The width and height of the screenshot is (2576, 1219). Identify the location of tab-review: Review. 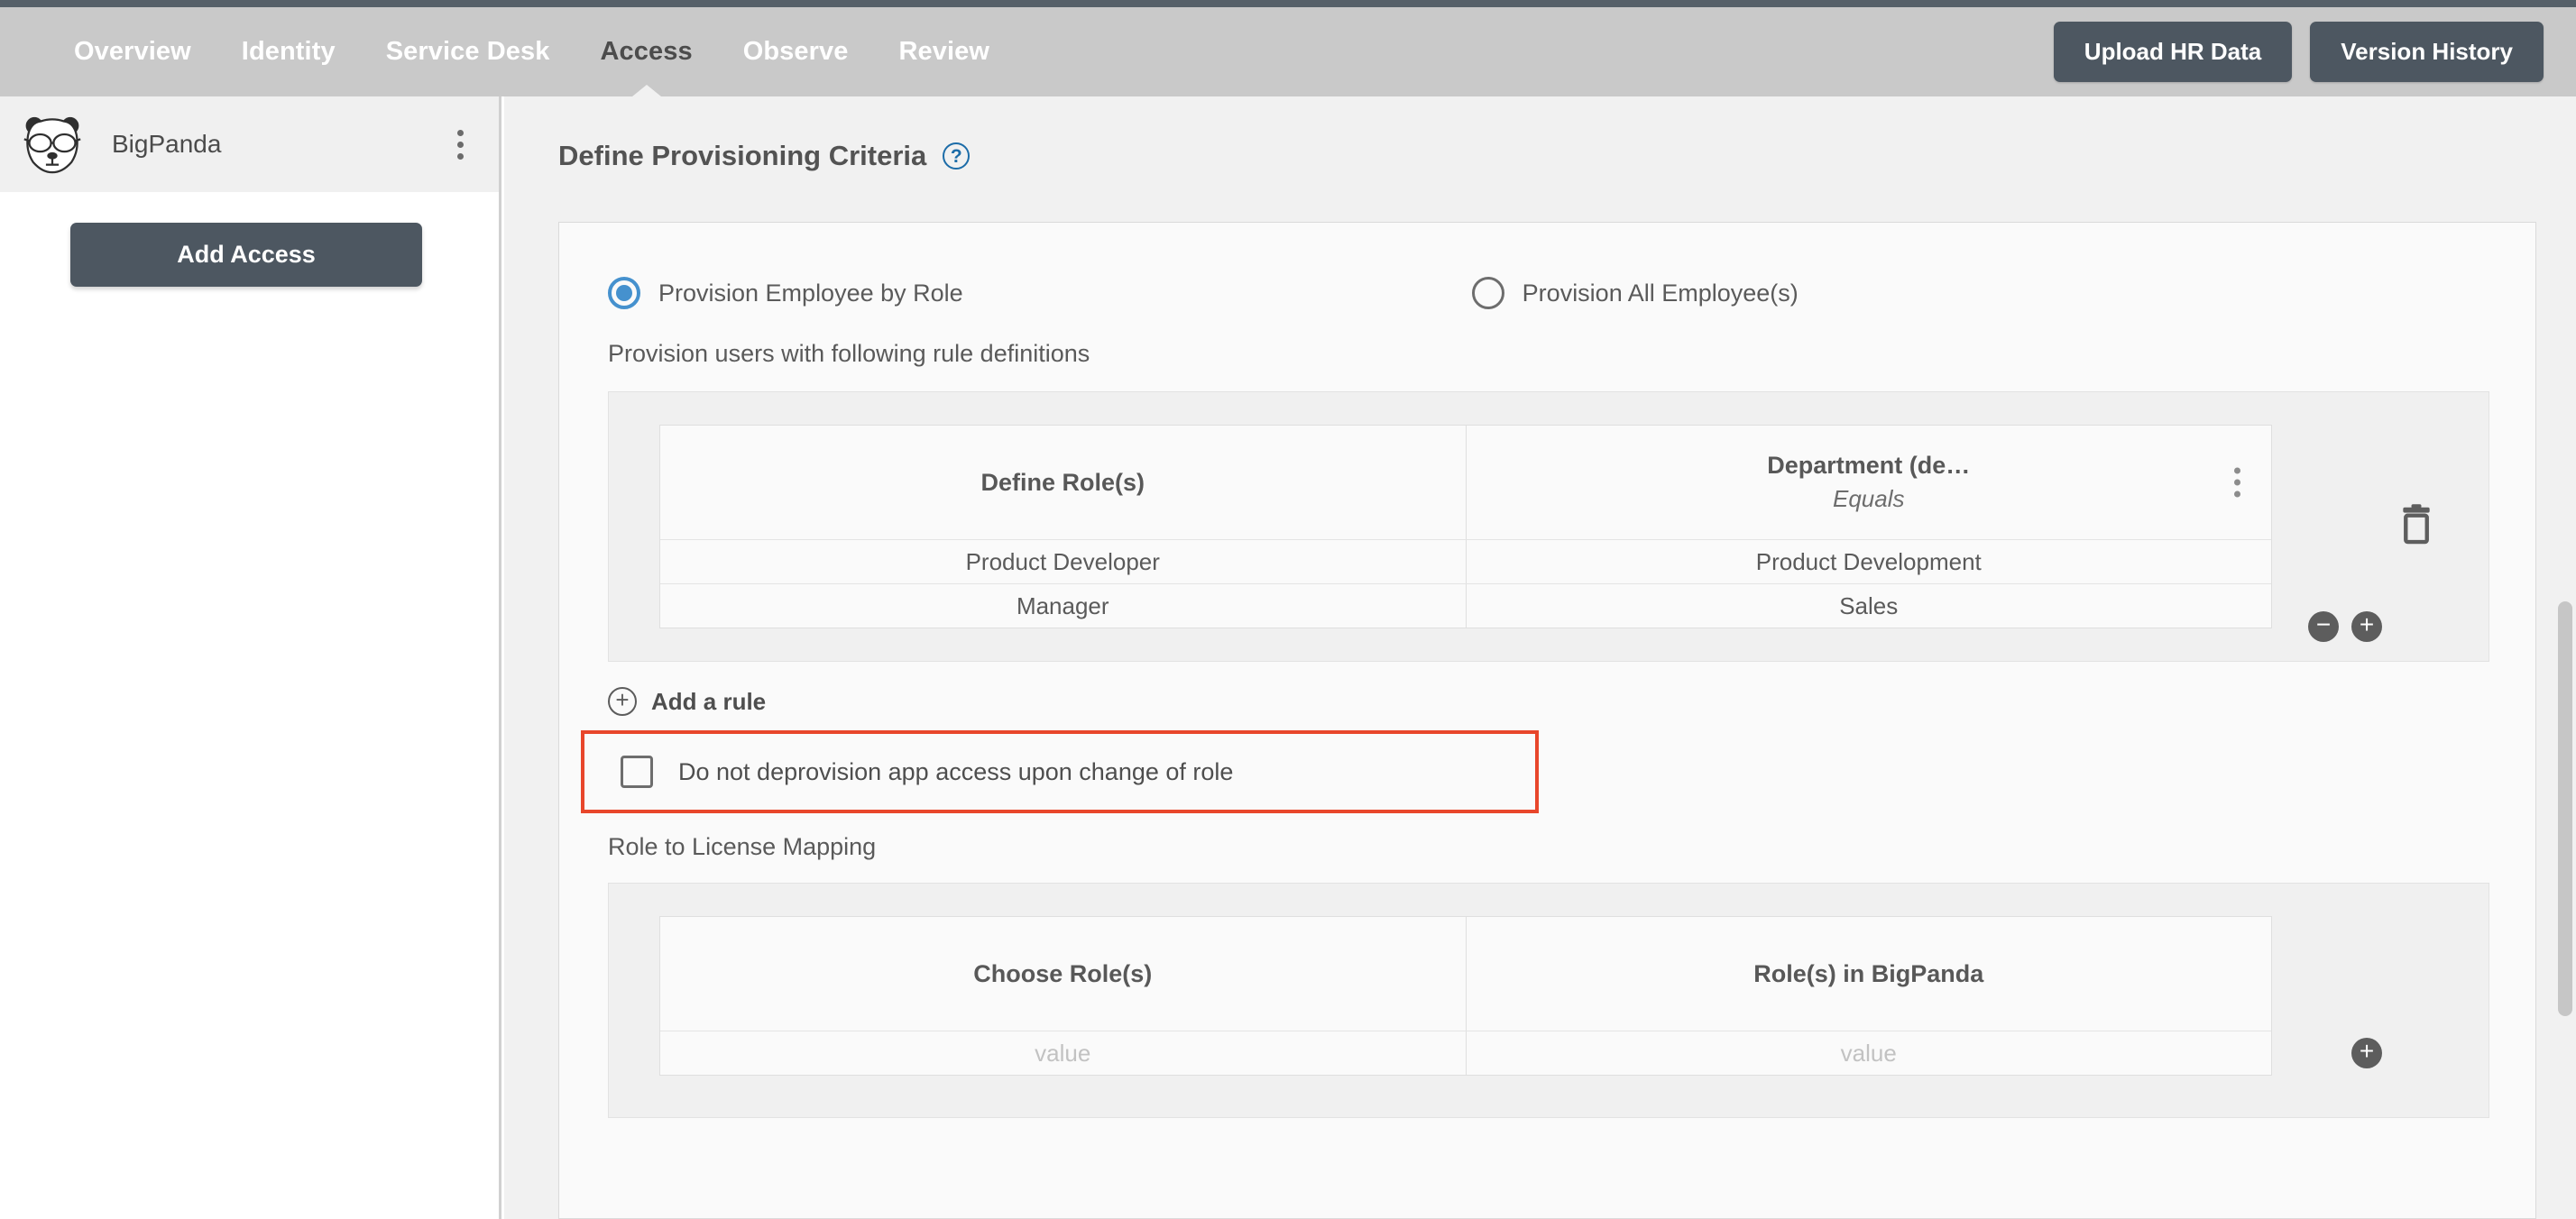
(944, 51).